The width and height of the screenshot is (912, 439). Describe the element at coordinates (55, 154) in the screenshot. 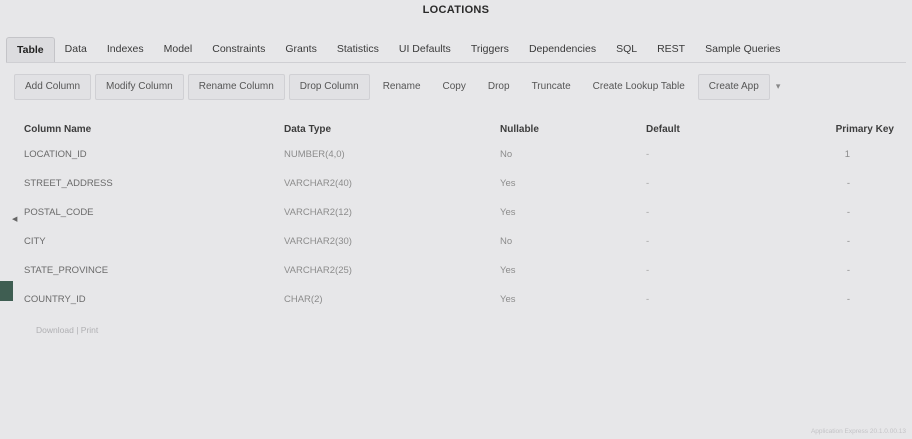

I see `column-name-cell: LOCATION_ID` at that location.